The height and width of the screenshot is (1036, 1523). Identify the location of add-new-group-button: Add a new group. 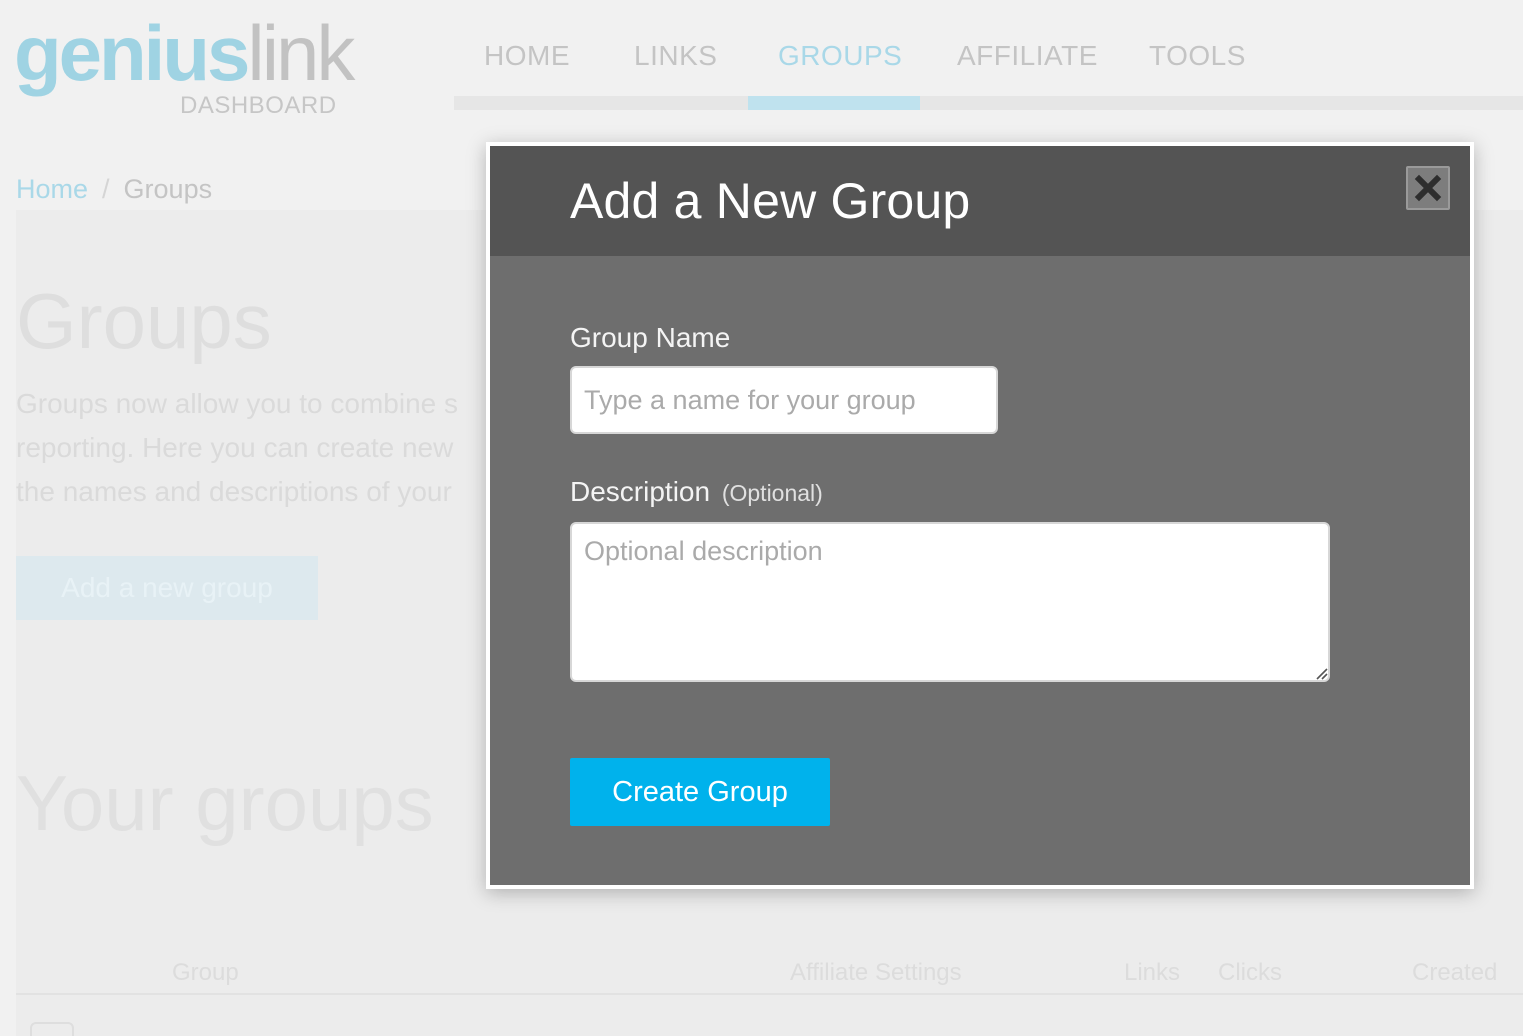
(167, 588).